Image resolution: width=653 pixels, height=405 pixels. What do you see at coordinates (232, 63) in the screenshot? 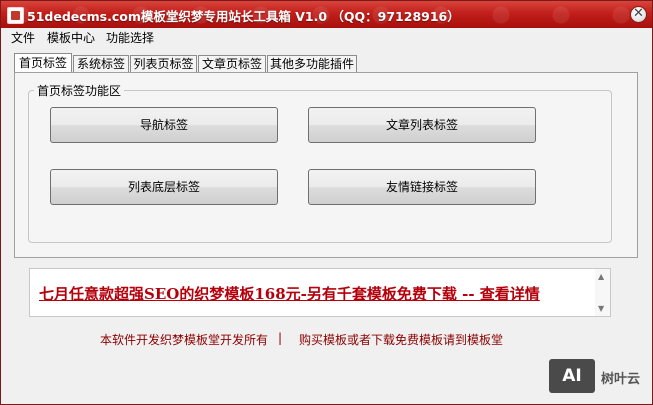
I see `tab-article-page-tags: 文章页标签` at bounding box center [232, 63].